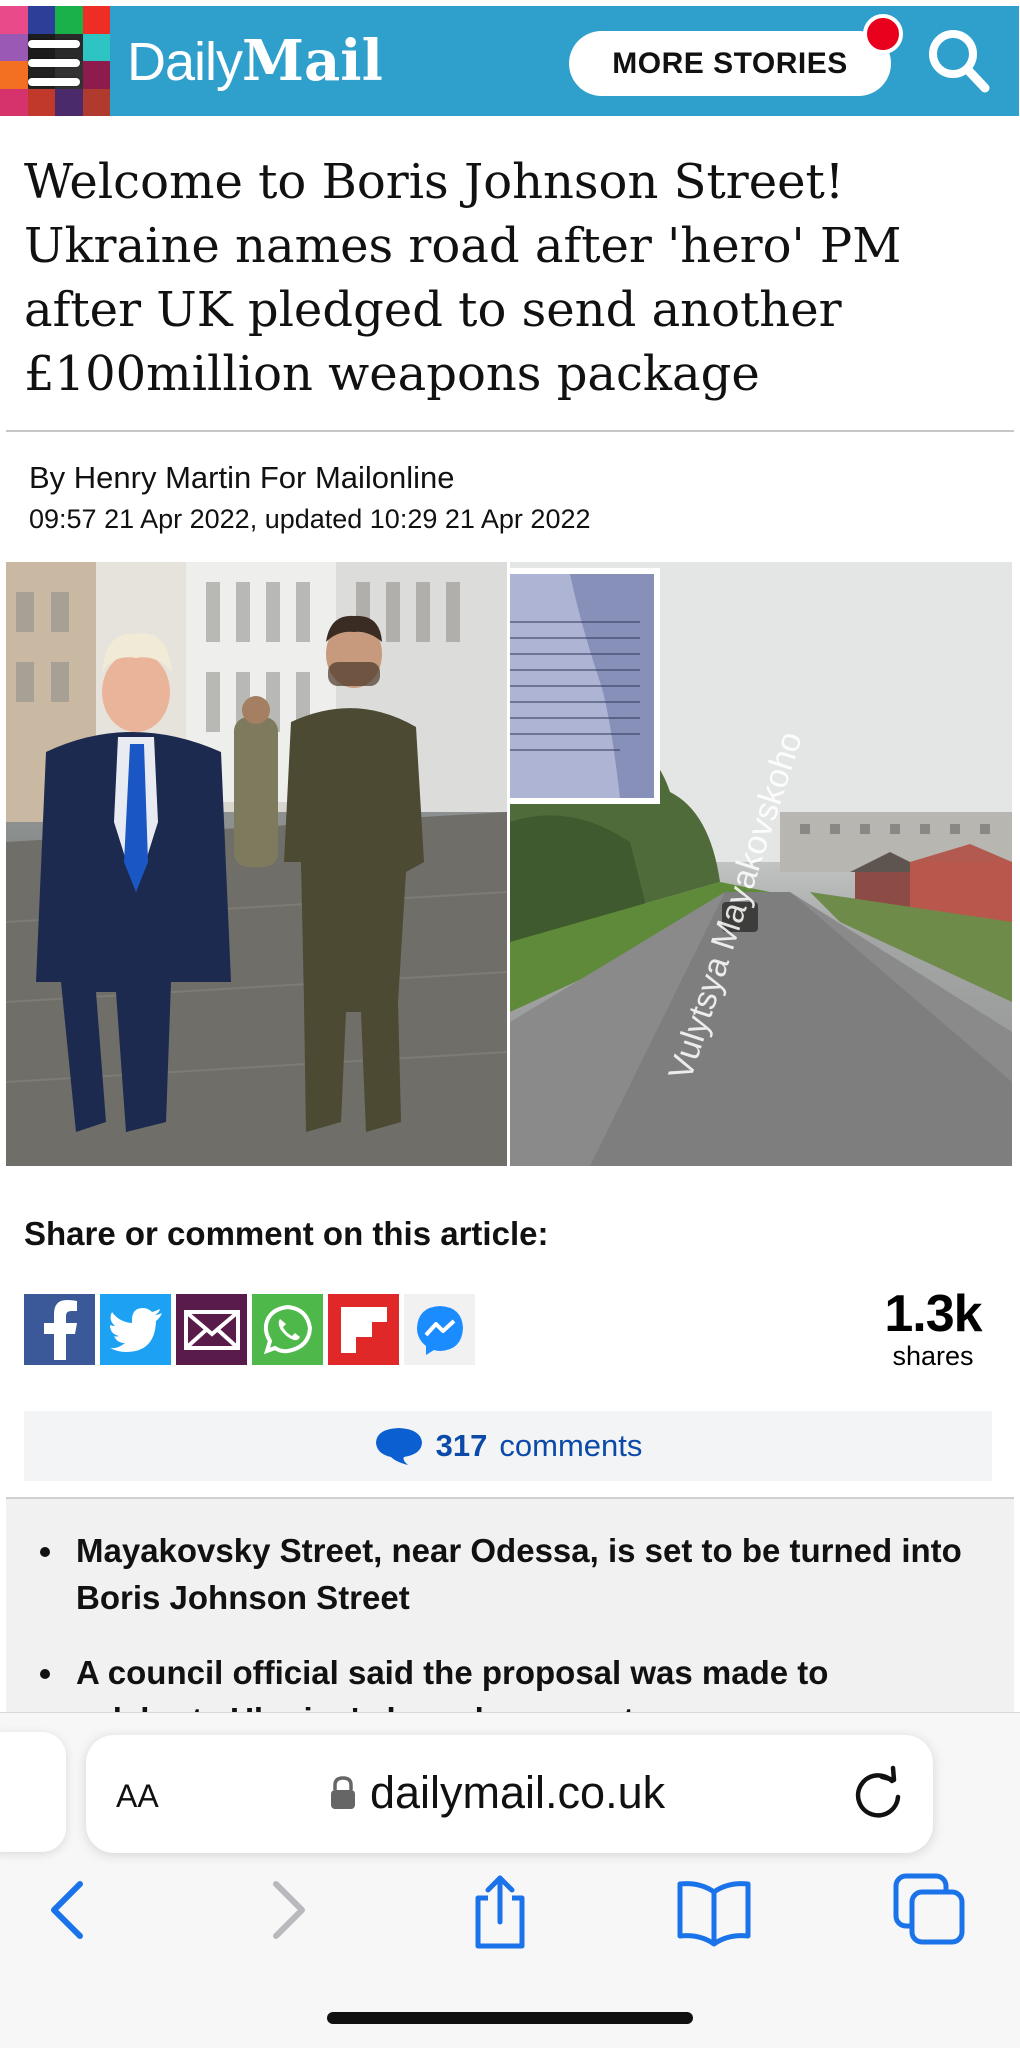  I want to click on search-icon, so click(958, 61).